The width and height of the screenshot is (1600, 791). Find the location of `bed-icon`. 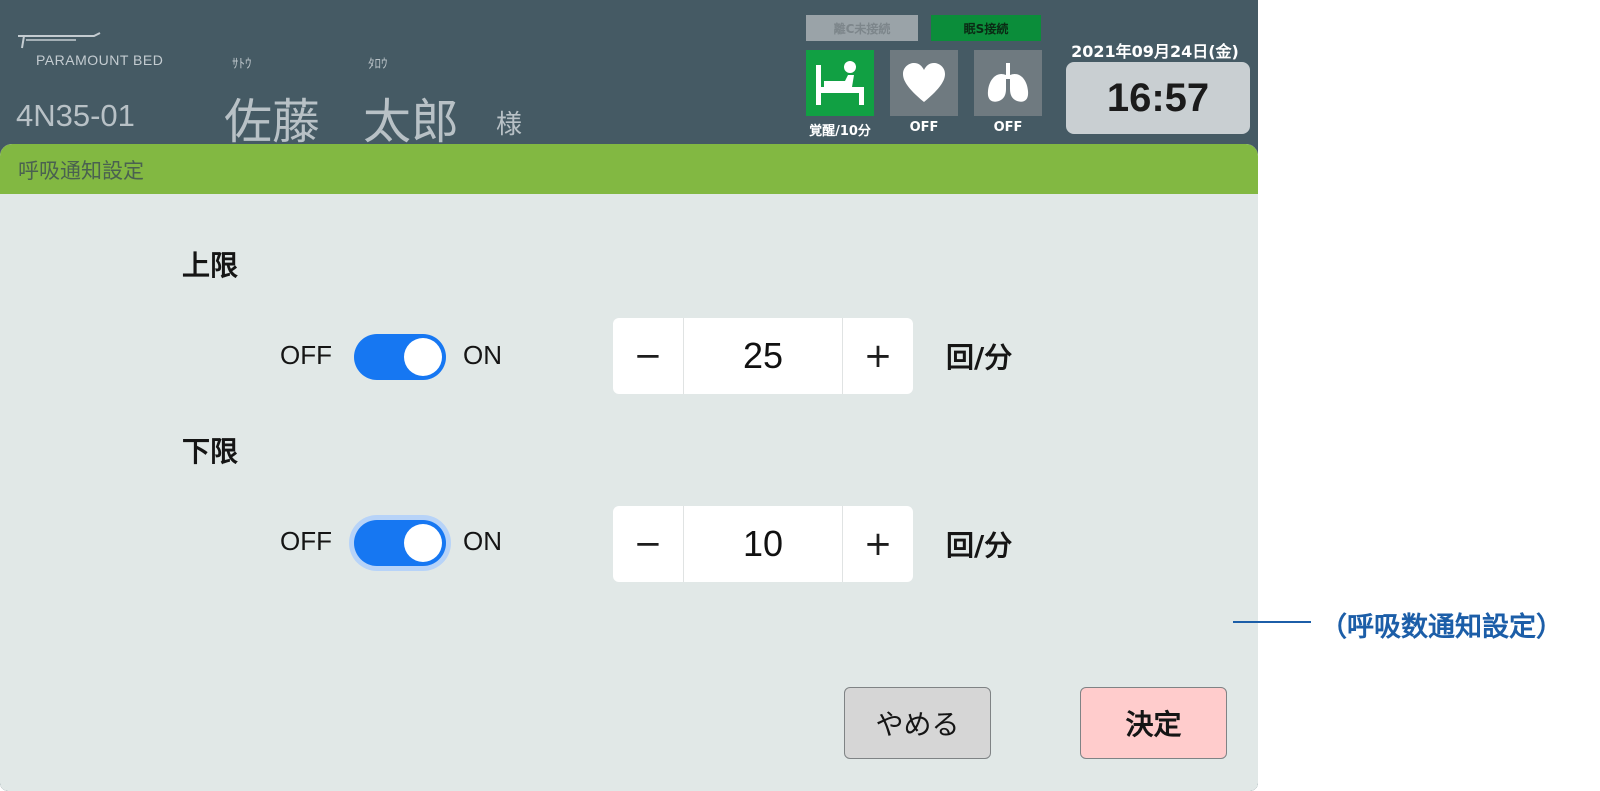

bed-icon is located at coordinates (840, 83).